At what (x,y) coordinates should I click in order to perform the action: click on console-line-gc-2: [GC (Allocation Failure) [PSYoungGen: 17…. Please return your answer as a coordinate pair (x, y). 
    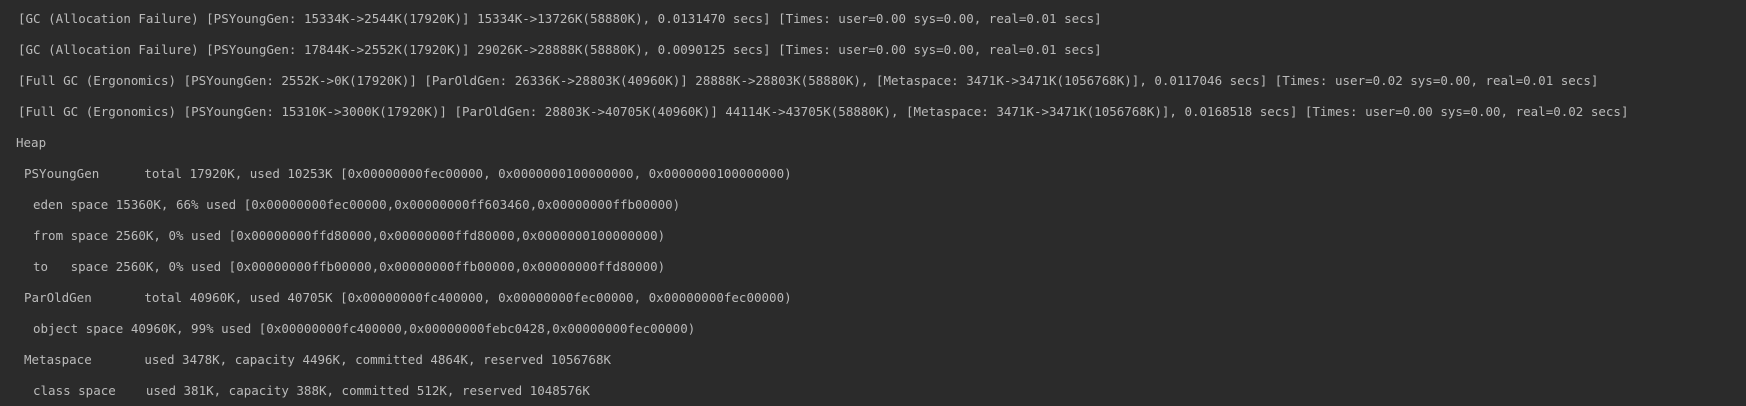
    Looking at the image, I should click on (560, 49).